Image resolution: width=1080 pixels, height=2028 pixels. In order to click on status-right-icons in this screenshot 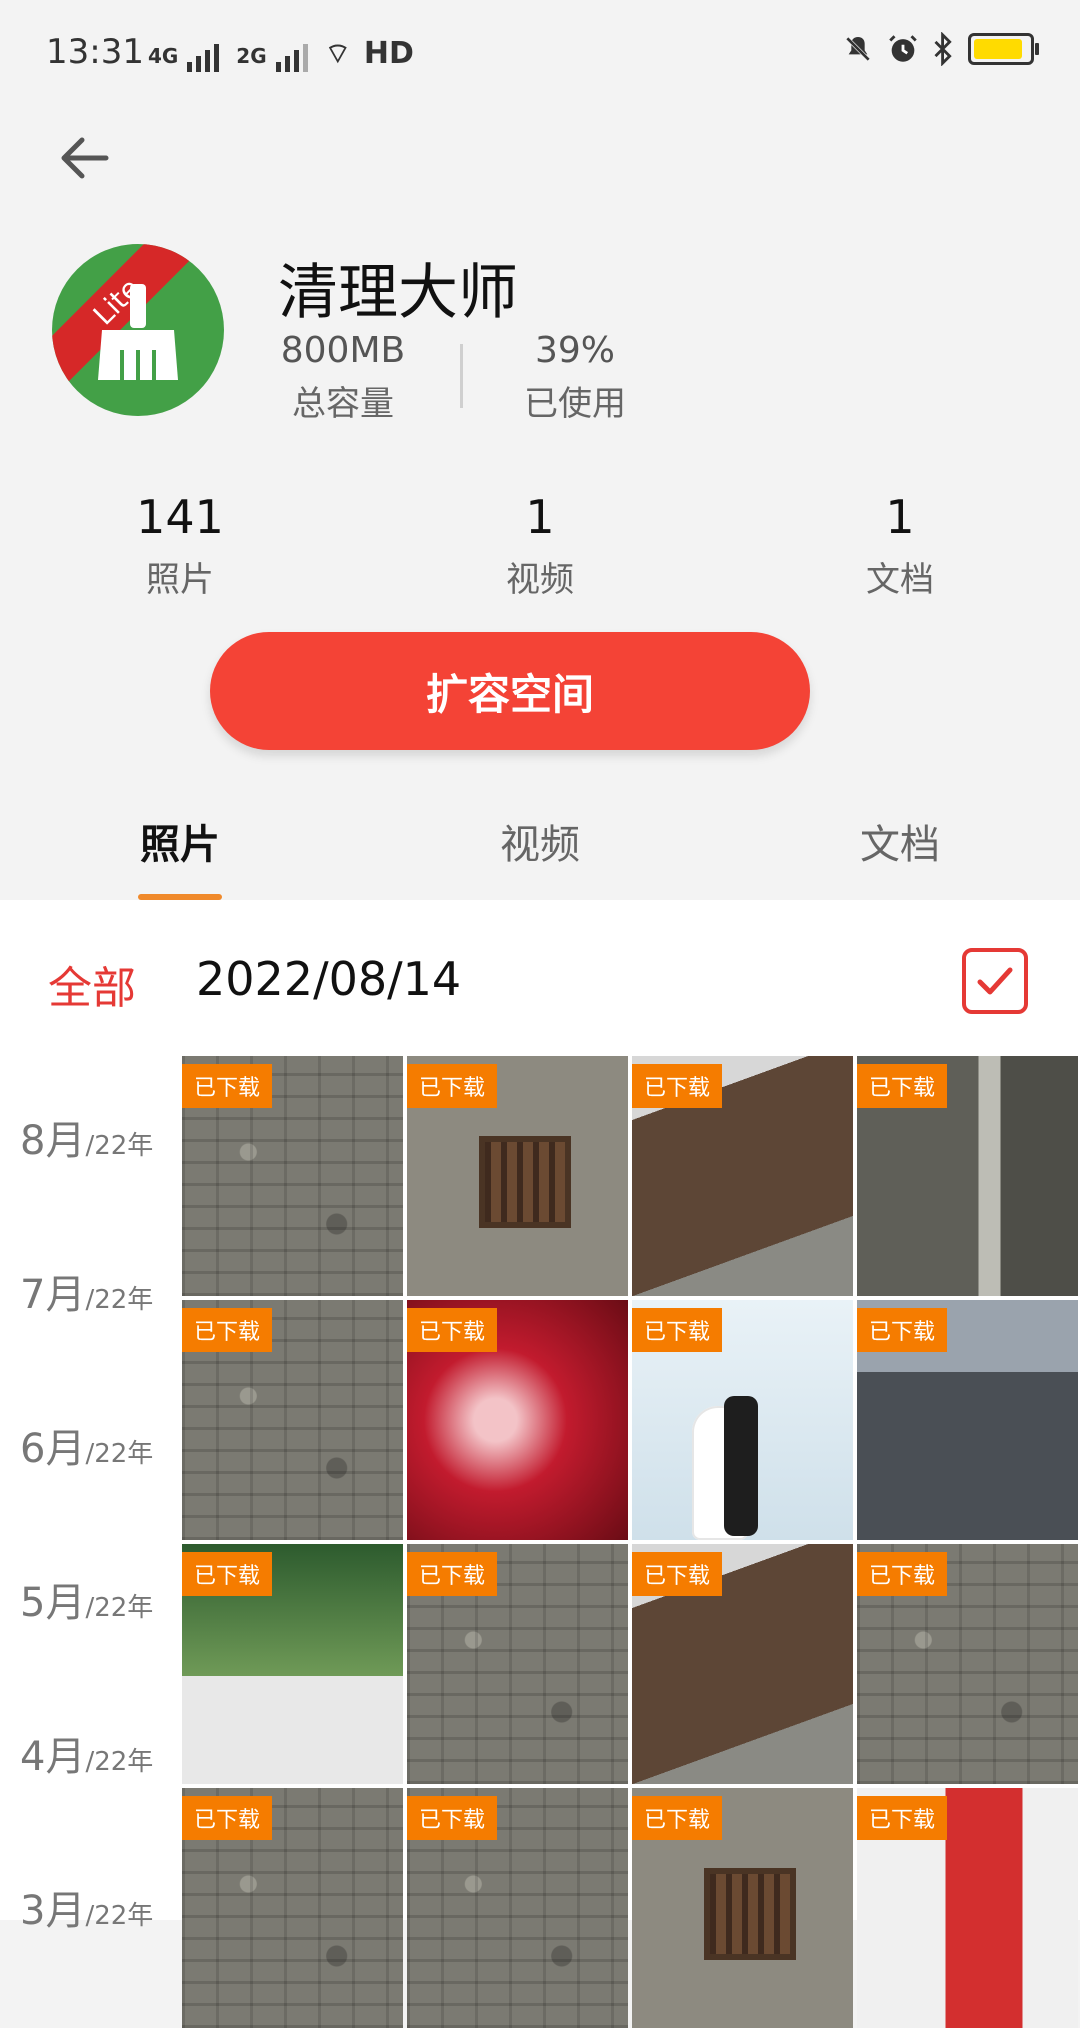, I will do `click(940, 49)`.